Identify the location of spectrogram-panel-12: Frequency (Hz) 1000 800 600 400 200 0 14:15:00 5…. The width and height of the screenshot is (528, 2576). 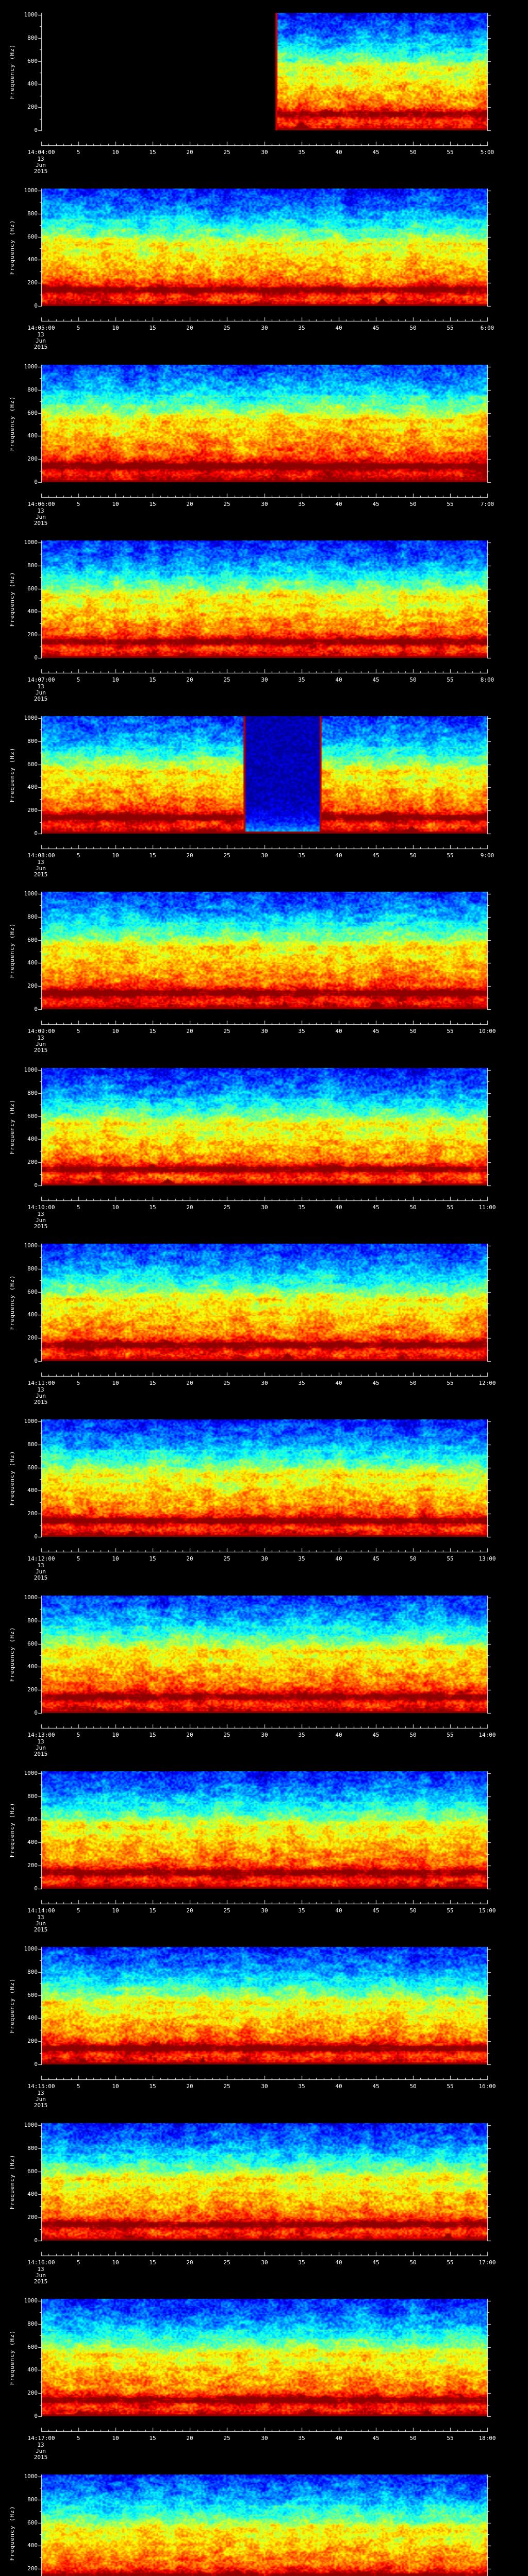
(264, 2022).